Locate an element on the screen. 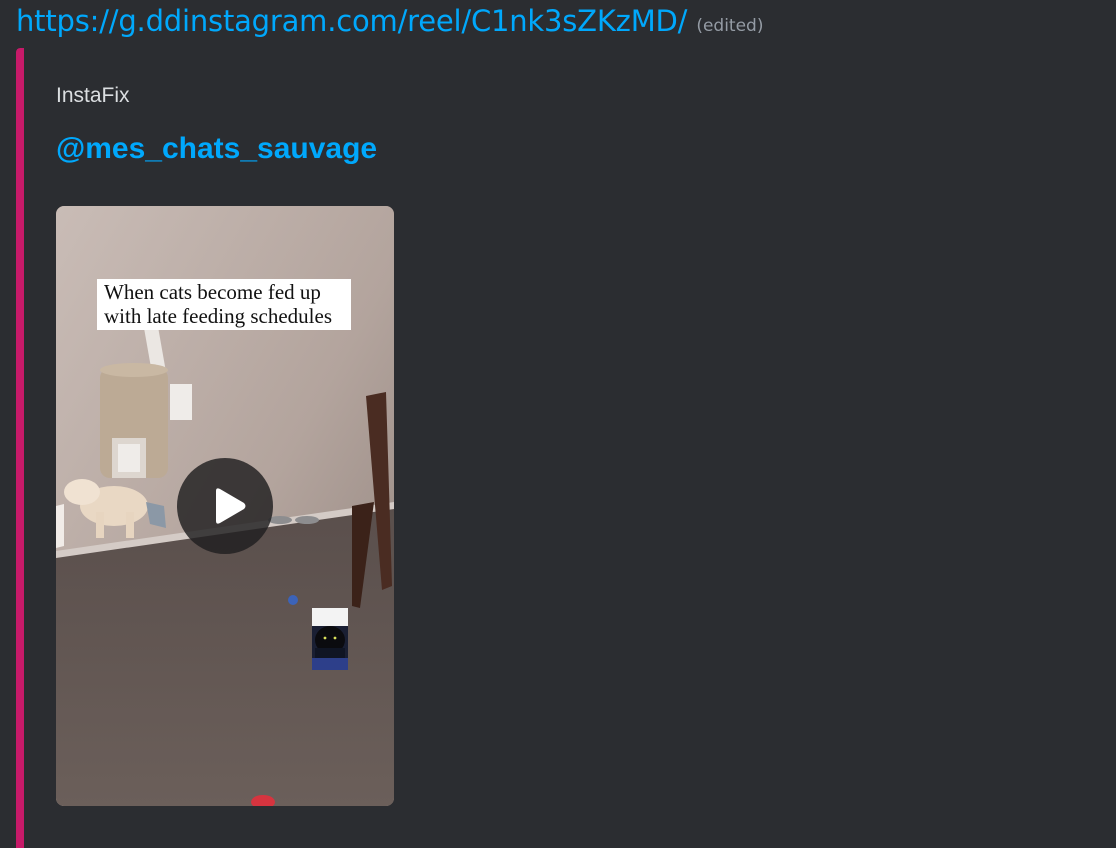 This screenshot has width=1116, height=848. edited-label: (edited) is located at coordinates (730, 26).